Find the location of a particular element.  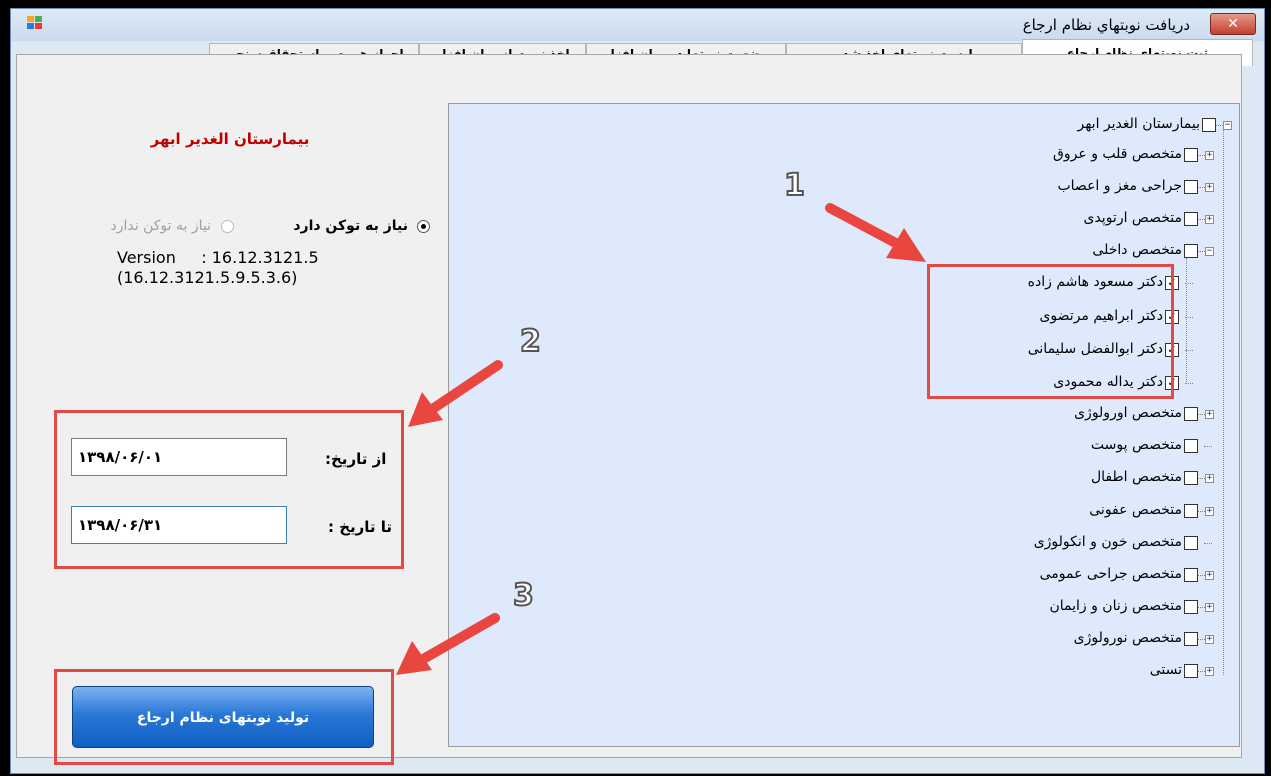

callout-number-3: 3 is located at coordinates (523, 595).